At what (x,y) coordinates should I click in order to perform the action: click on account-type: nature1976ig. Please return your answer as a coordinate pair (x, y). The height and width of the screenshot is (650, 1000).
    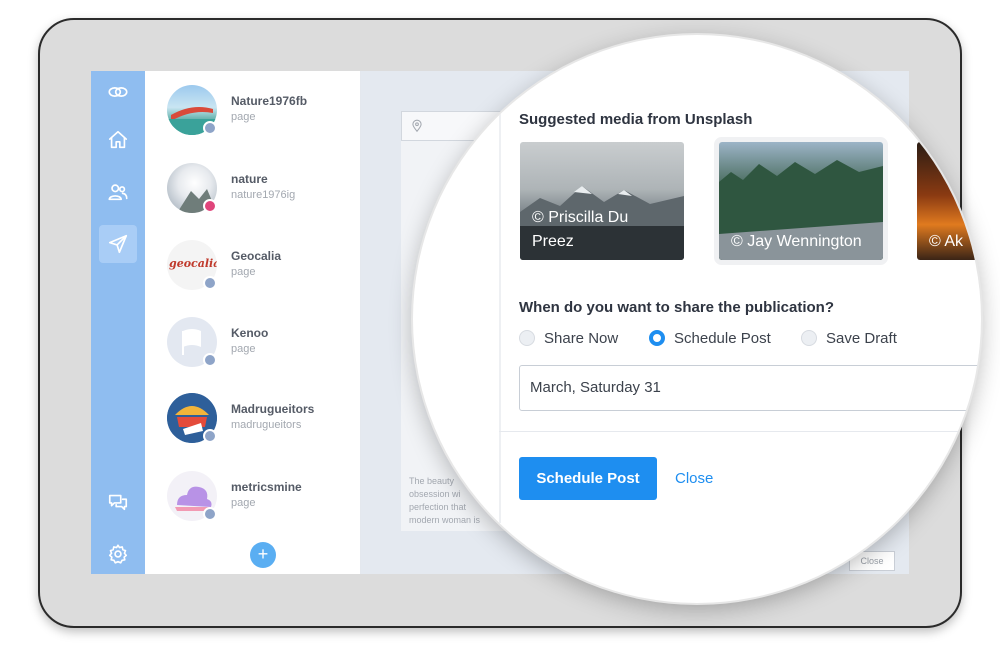
    Looking at the image, I should click on (263, 195).